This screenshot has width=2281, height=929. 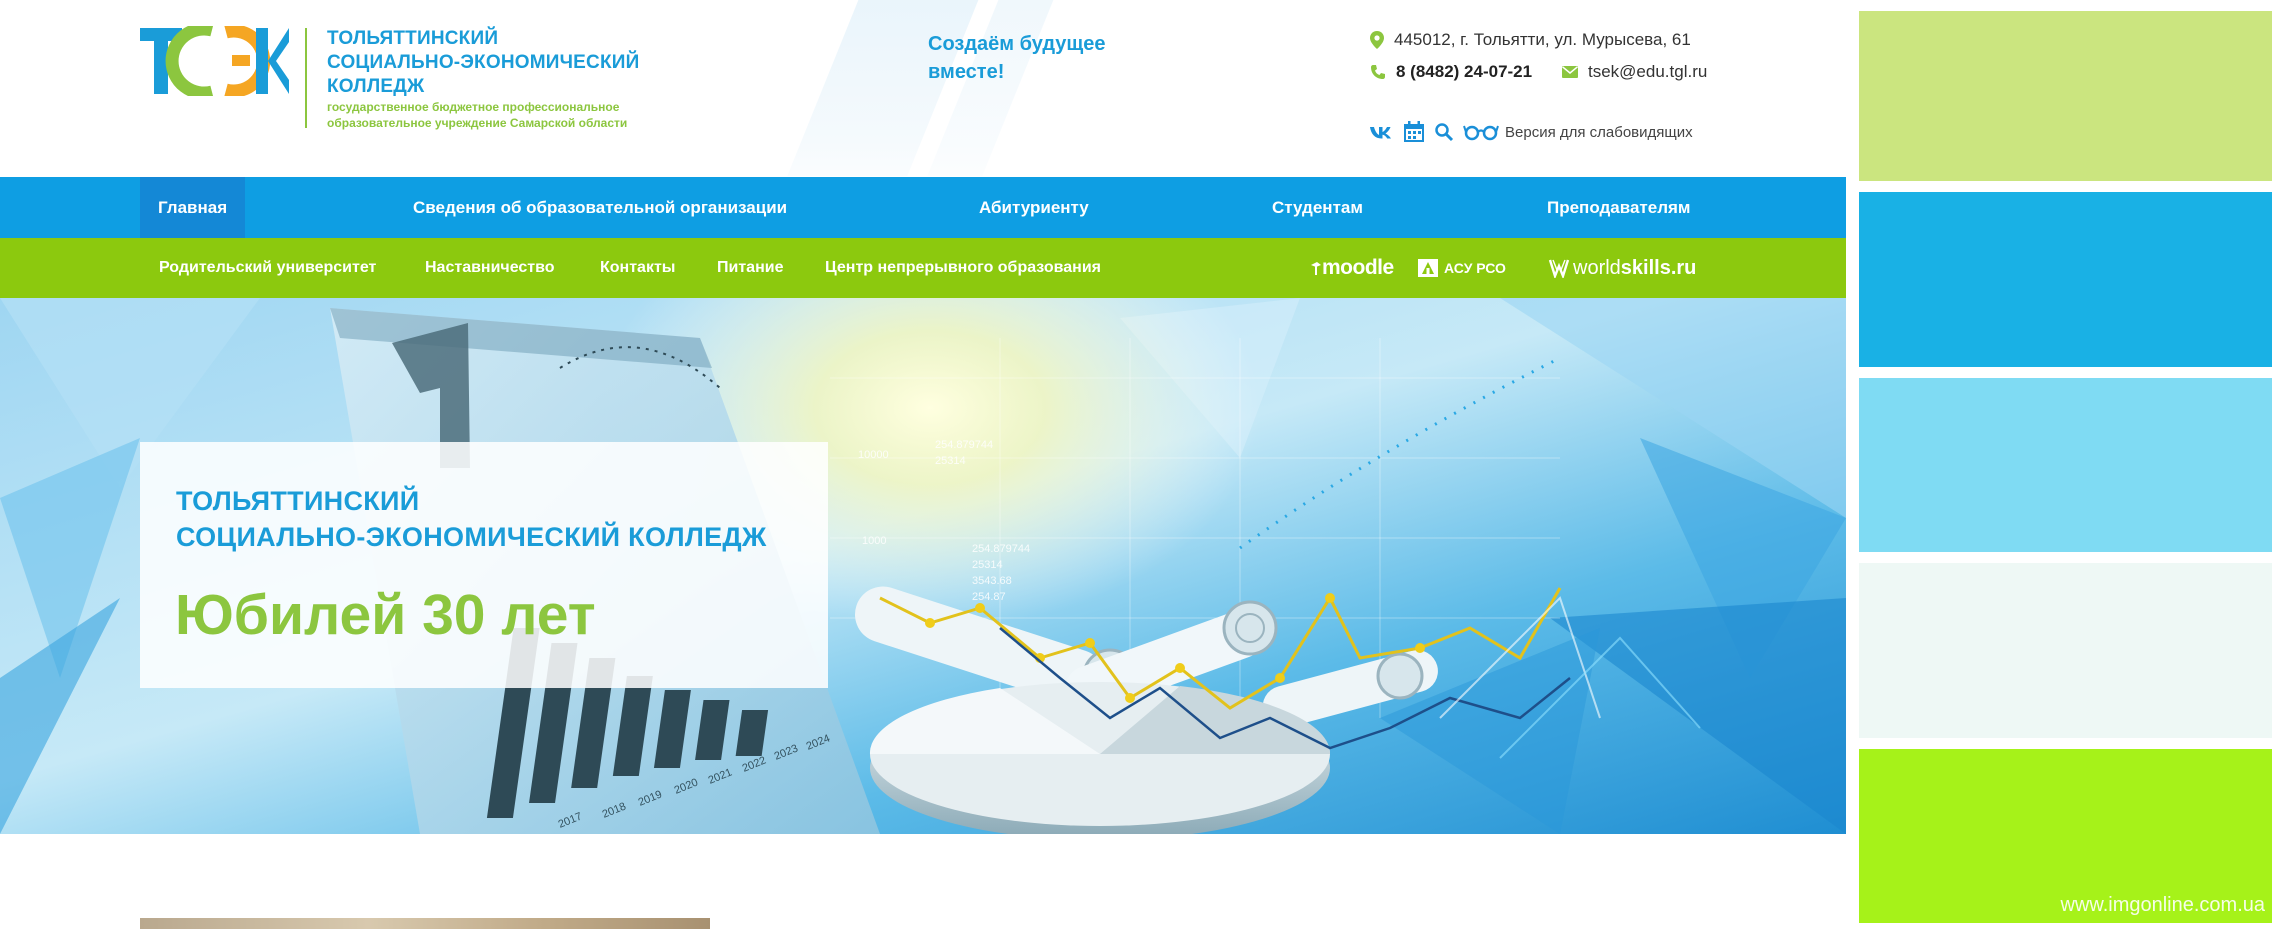 What do you see at coordinates (992, 581) in the screenshot?
I see `svg-text: 3543.68` at bounding box center [992, 581].